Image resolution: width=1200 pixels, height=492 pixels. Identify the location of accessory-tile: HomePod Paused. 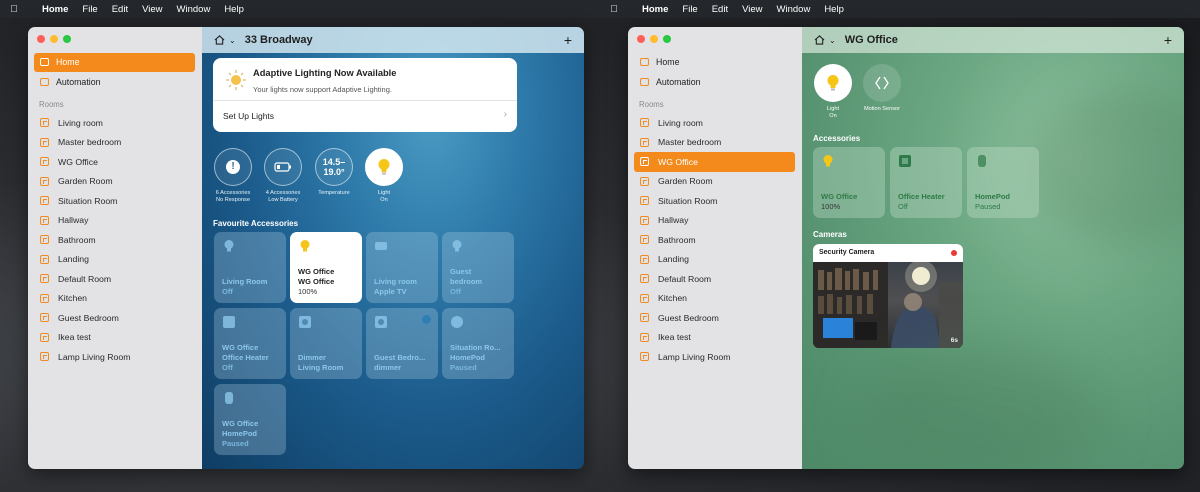
(1003, 182).